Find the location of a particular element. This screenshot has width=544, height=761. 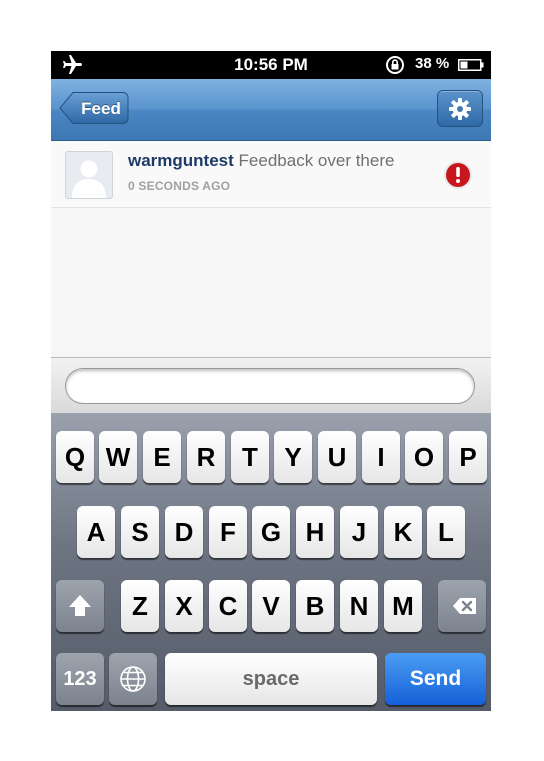

key-x: X is located at coordinates (184, 606).